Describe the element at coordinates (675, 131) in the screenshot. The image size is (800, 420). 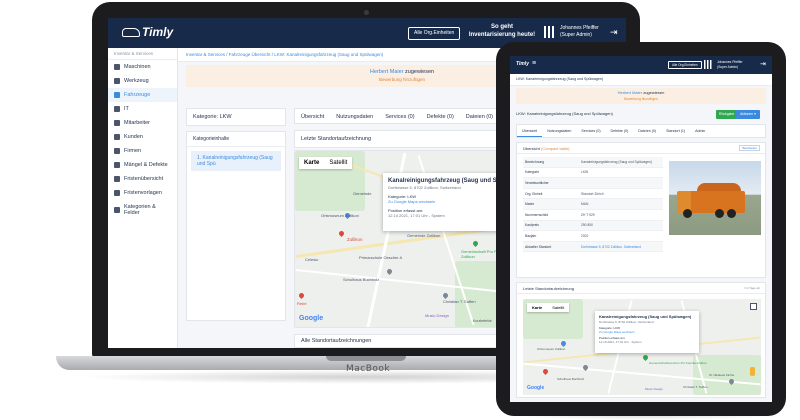
I see `tab: Standort (1)` at that location.